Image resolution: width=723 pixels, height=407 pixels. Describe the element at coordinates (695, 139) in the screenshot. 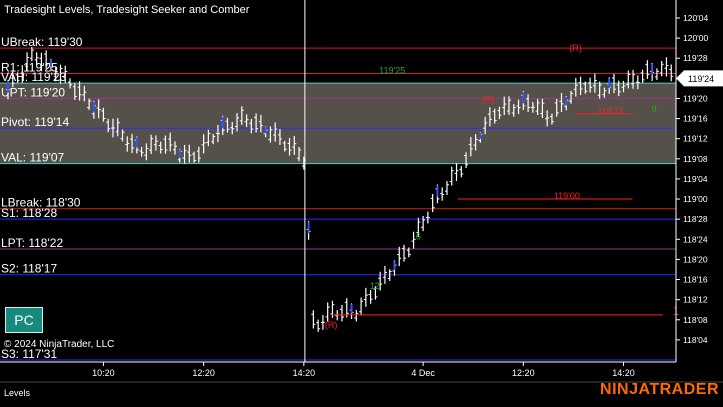

I see `price-tick-label: 119'12` at that location.